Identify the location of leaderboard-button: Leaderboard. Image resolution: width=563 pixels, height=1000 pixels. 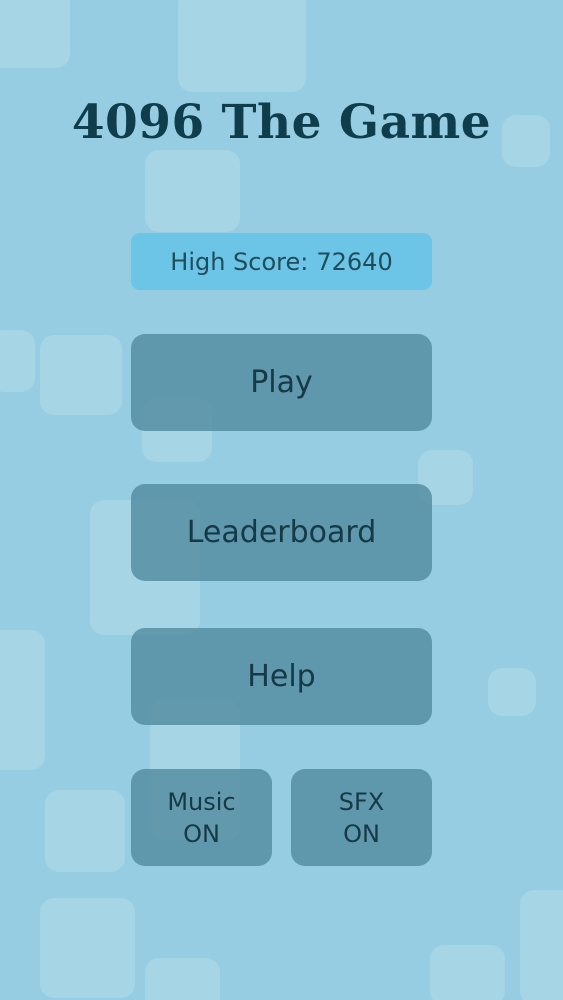
(281, 532).